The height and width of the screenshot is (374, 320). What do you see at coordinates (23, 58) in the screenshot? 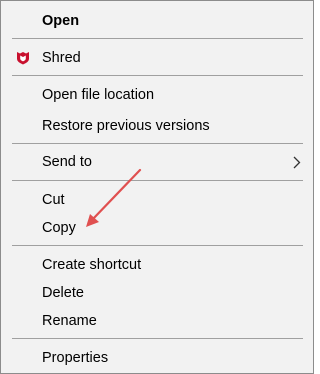
I see `mcafee-shield-icon` at bounding box center [23, 58].